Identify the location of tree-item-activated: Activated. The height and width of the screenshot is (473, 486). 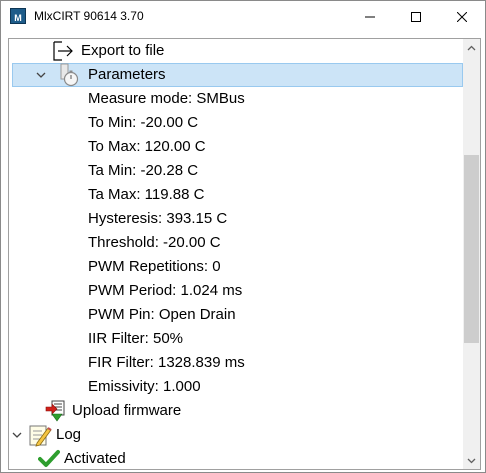
(236, 458).